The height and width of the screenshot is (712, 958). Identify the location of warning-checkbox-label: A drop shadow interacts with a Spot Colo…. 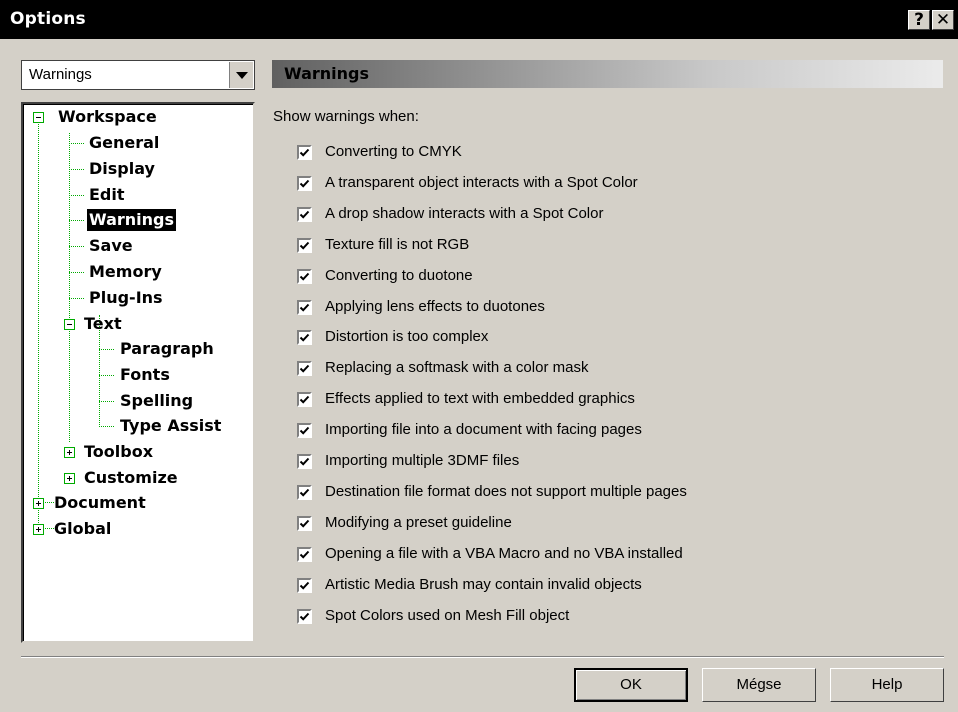
(464, 213).